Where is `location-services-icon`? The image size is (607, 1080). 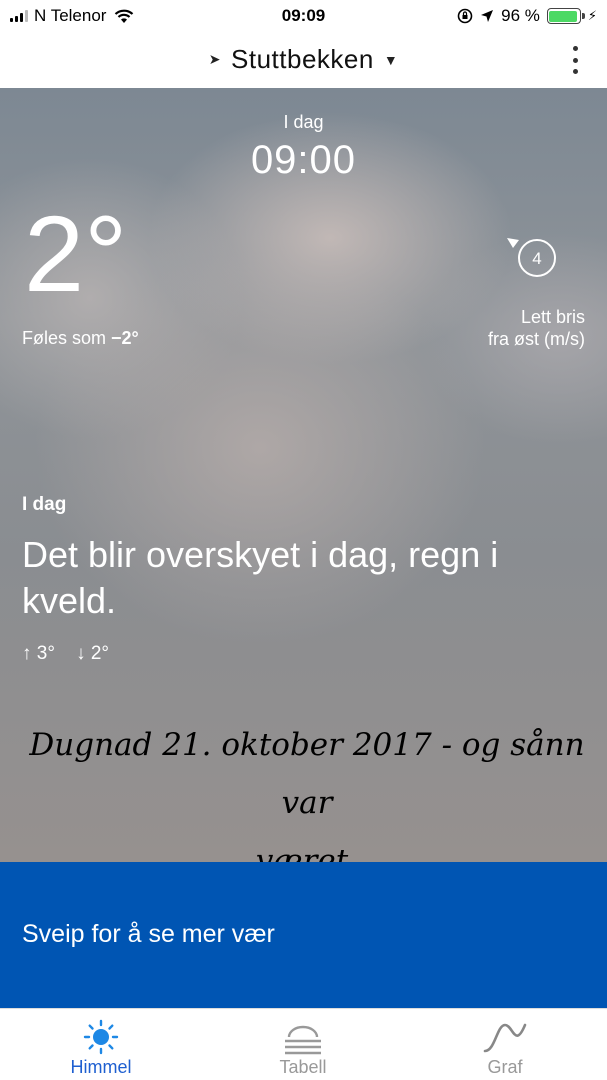
location-services-icon is located at coordinates (487, 16).